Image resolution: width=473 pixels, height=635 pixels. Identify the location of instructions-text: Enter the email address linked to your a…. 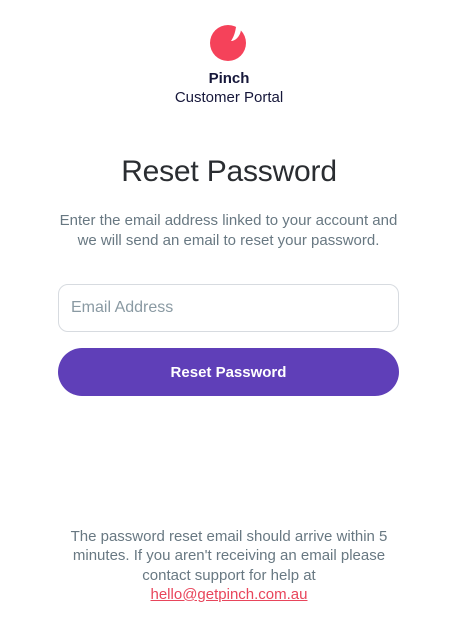
(228, 230).